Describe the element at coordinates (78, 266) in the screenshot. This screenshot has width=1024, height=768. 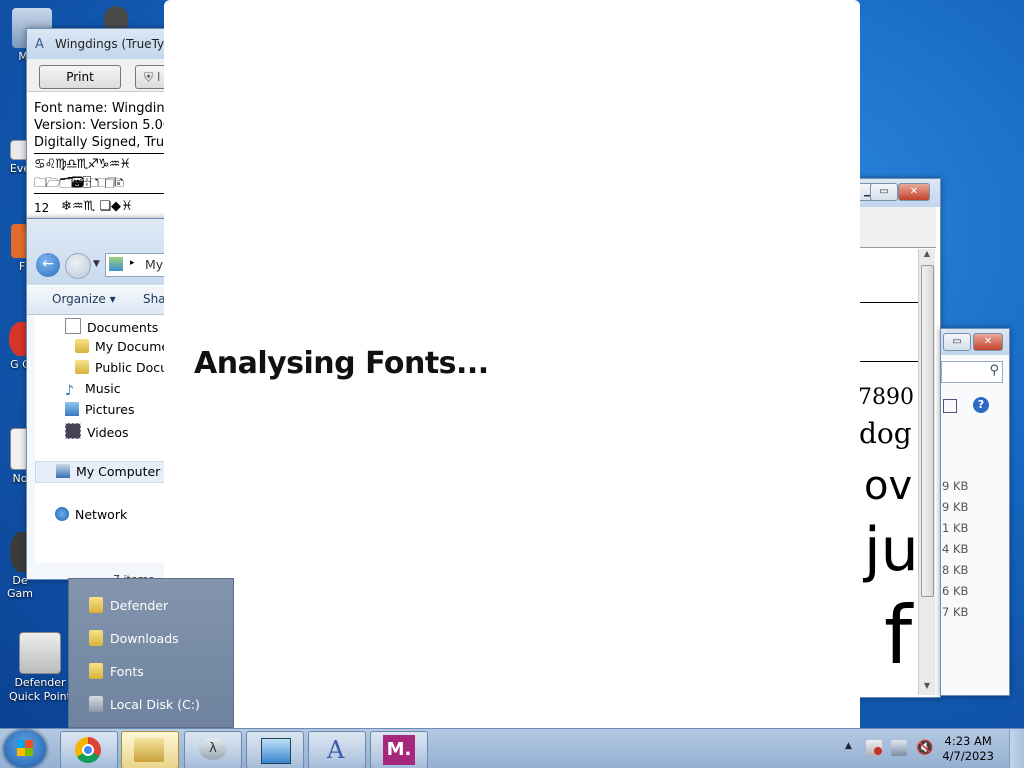
I see `forward-button` at that location.